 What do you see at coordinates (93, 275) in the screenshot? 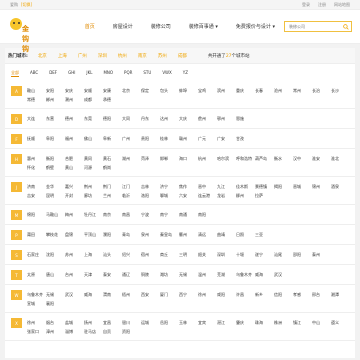
I see `city-link: 天津` at bounding box center [93, 275].